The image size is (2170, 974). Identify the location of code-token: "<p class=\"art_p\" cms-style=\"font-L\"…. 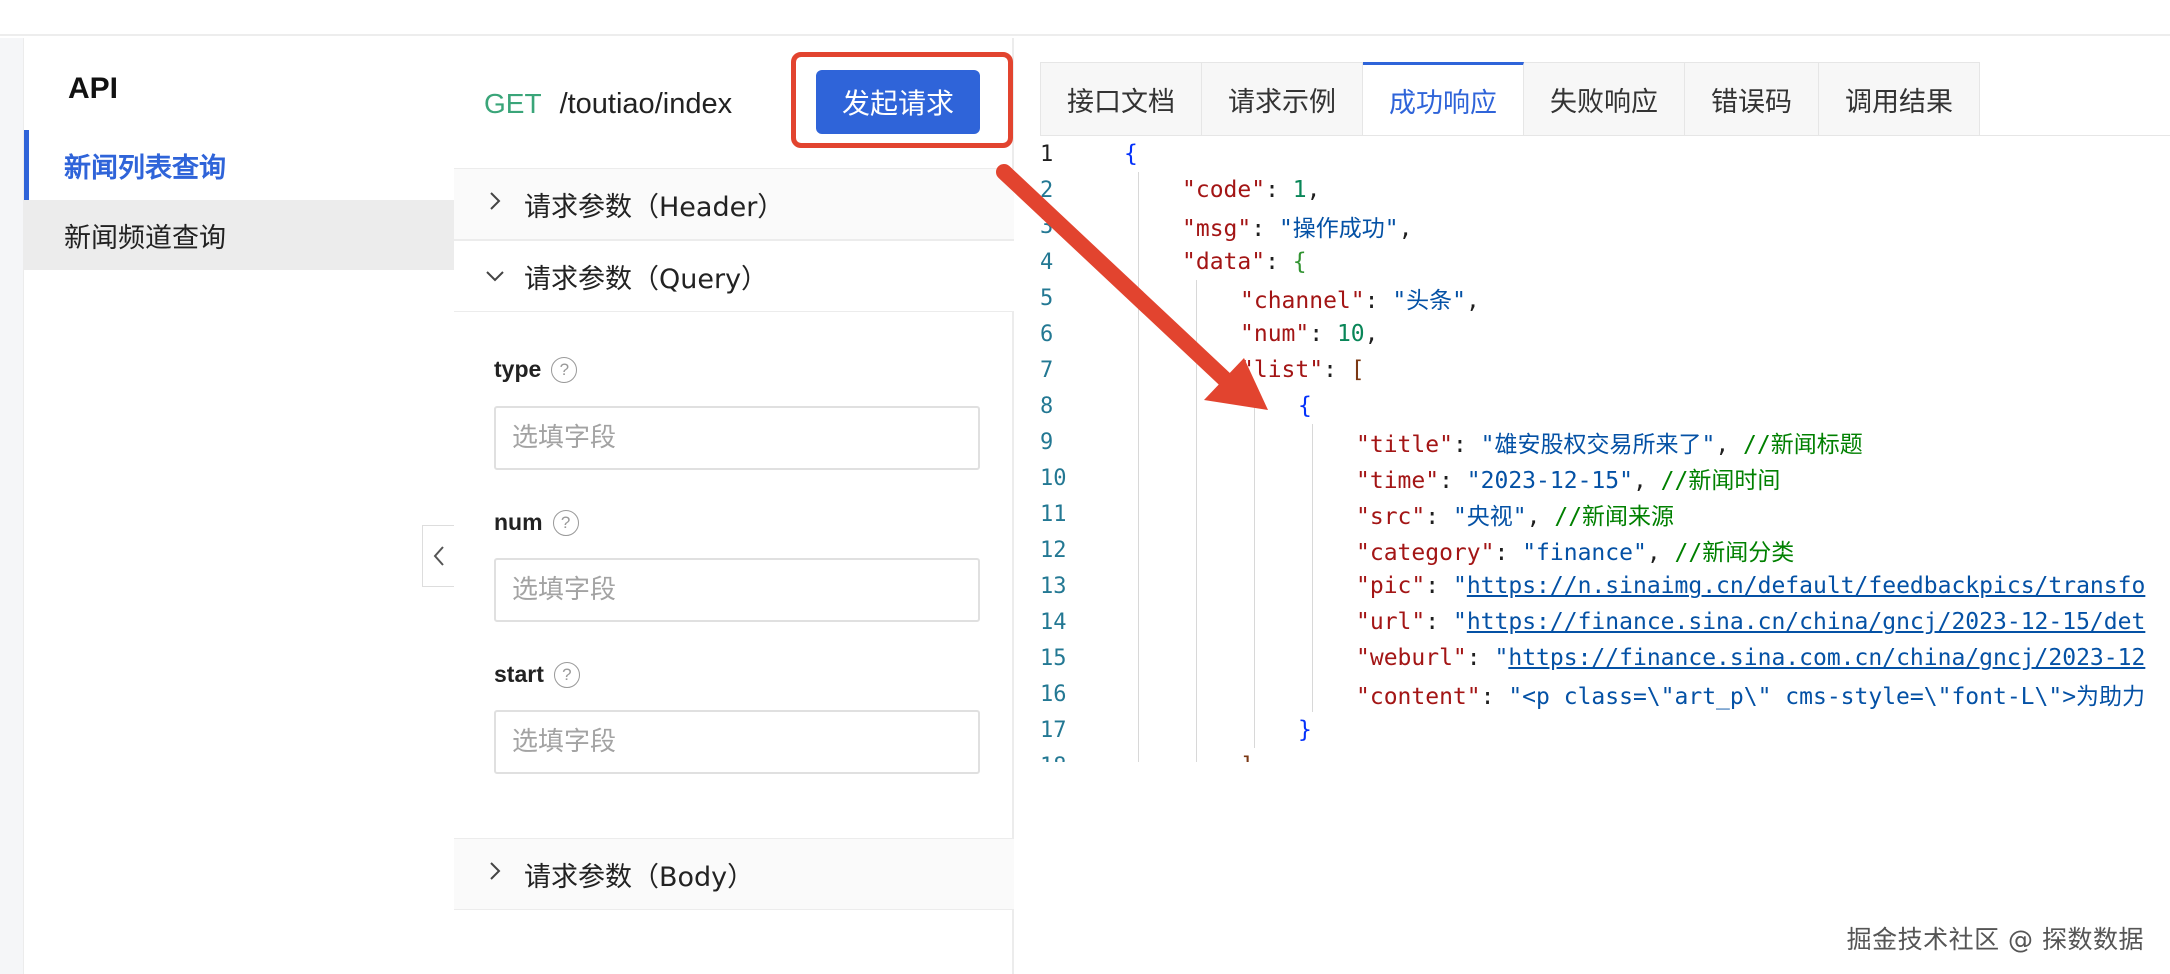
(1827, 697).